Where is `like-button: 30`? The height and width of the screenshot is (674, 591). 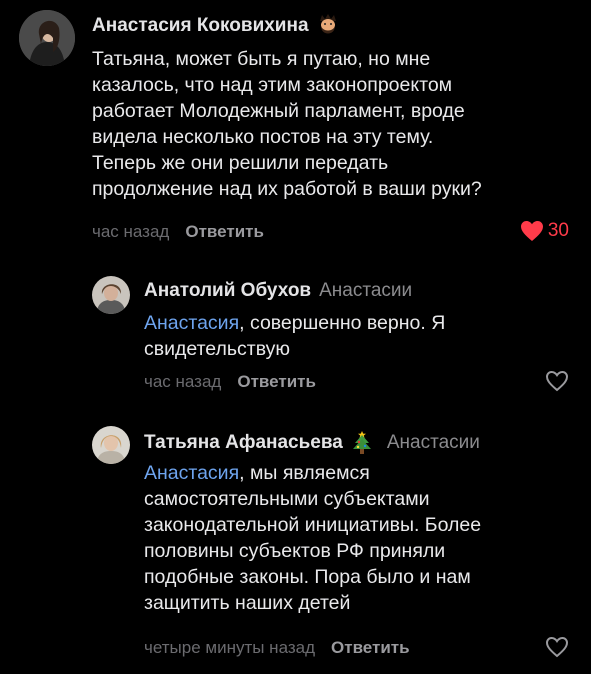 like-button: 30 is located at coordinates (544, 231).